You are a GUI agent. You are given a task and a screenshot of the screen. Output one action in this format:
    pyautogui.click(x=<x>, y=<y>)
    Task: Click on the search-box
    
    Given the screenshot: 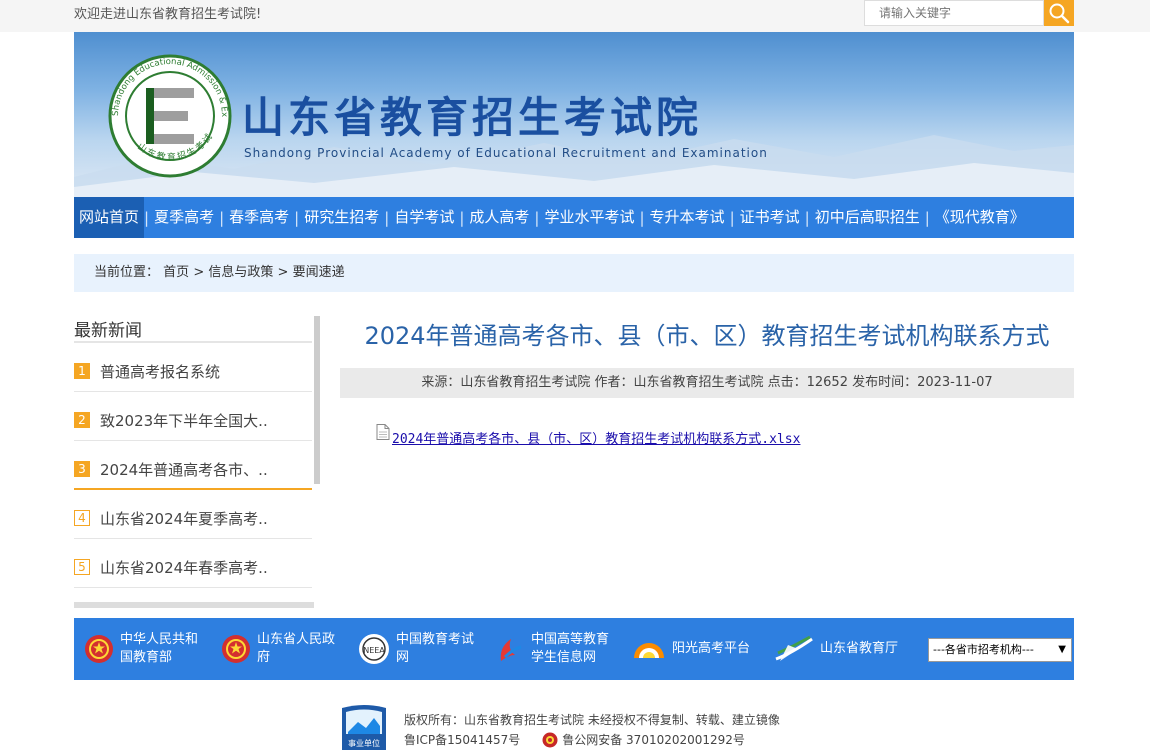 What is the action you would take?
    pyautogui.click(x=969, y=13)
    